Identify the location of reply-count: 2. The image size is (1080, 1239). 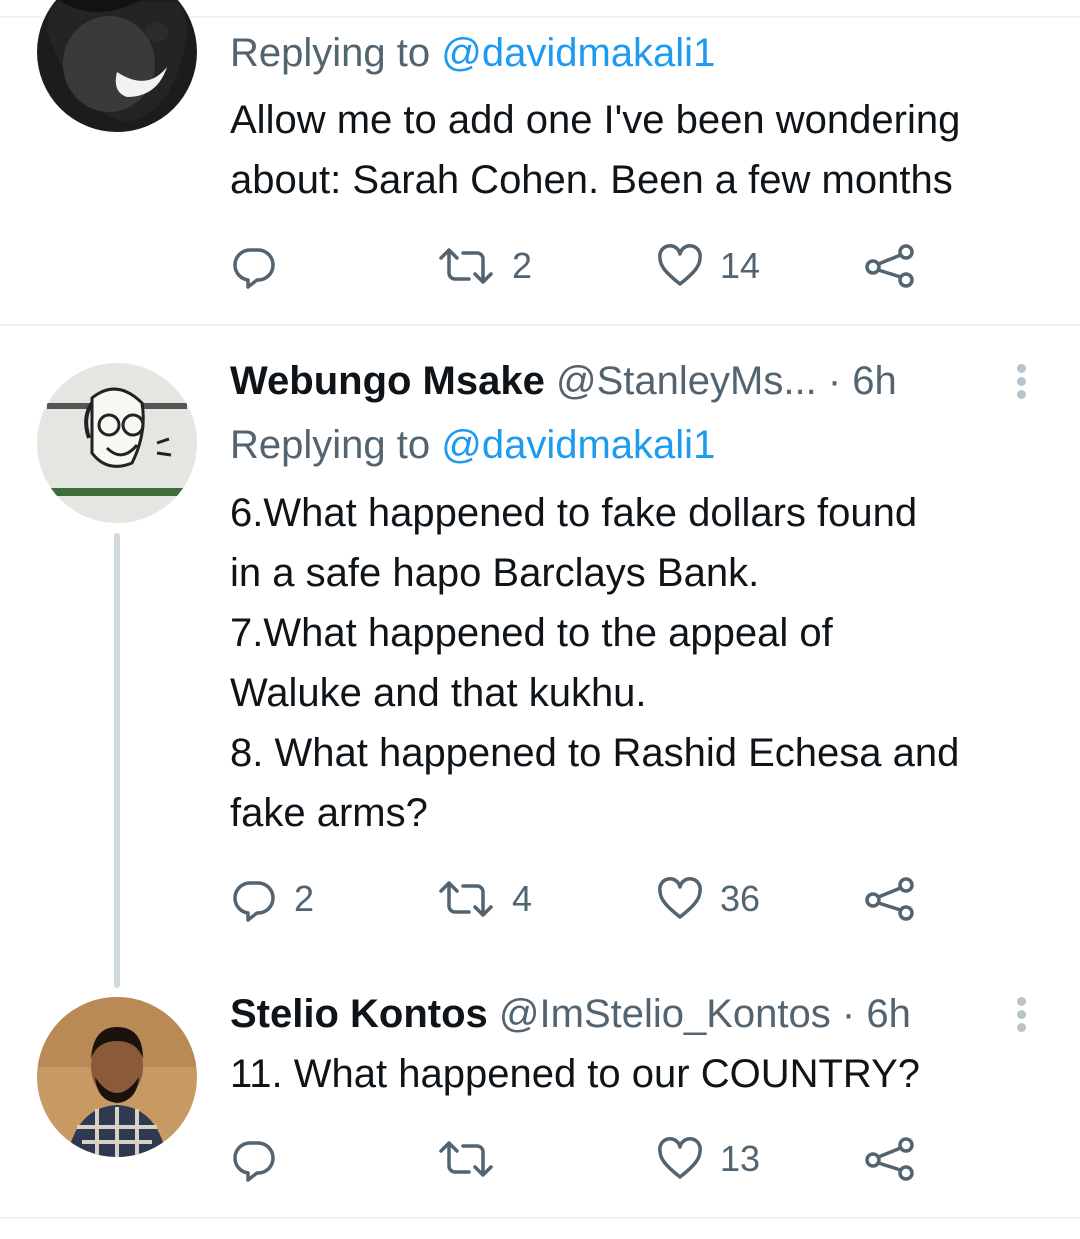
(304, 898).